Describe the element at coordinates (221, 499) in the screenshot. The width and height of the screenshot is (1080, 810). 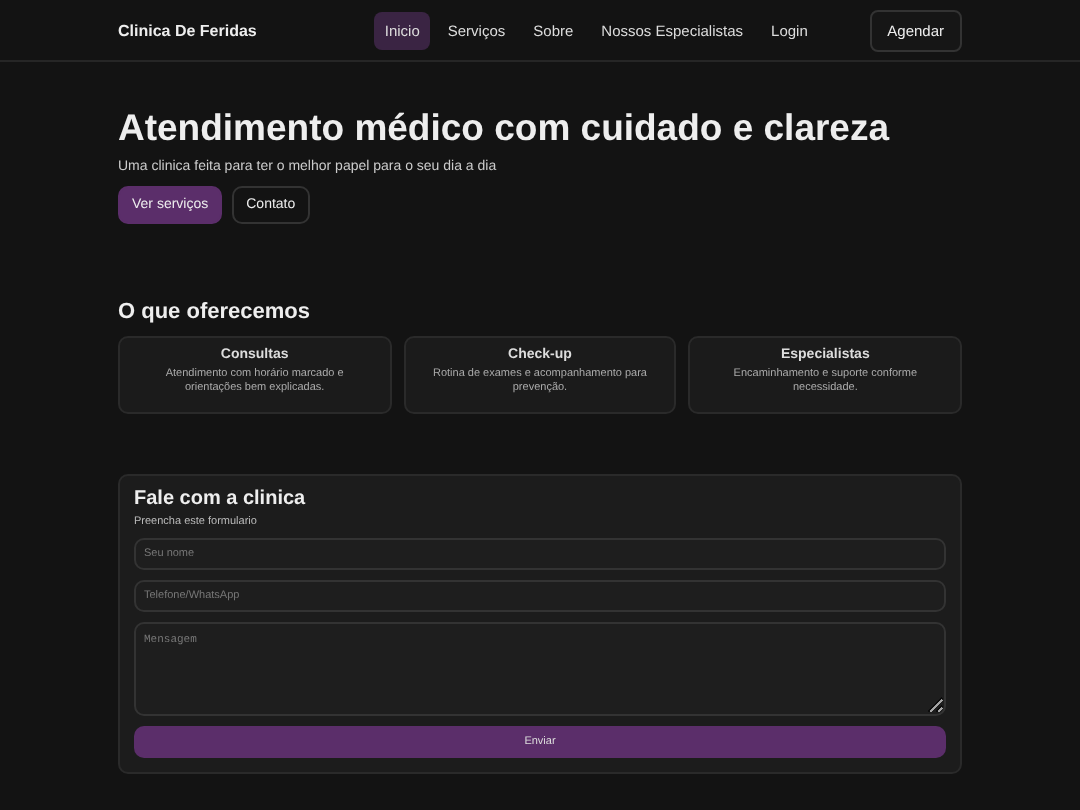
I see `form-title: Fale com a clinica` at that location.